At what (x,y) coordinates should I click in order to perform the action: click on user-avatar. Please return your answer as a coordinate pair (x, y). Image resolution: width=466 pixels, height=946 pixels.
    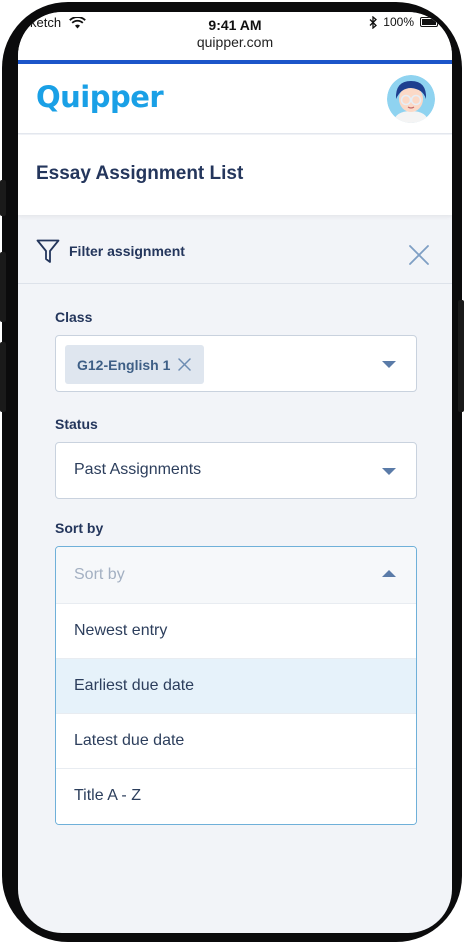
    Looking at the image, I should click on (411, 99).